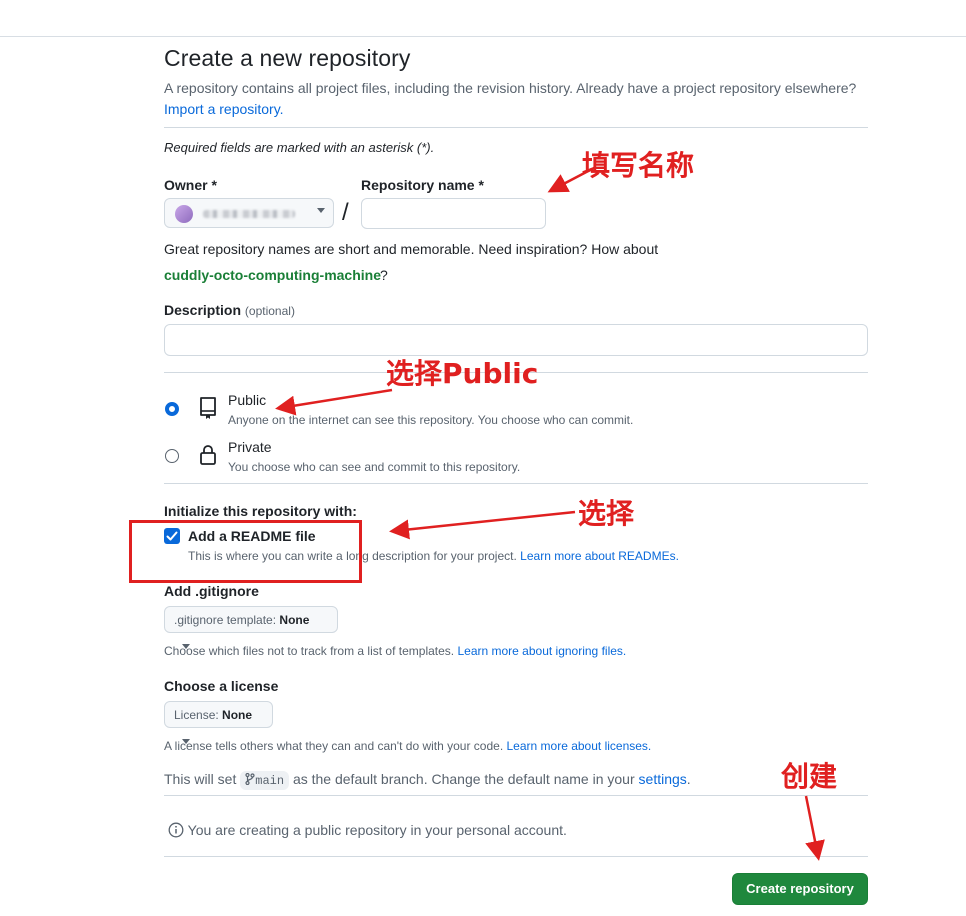 Image resolution: width=966 pixels, height=916 pixels. Describe the element at coordinates (334, 402) in the screenshot. I see `arrow-to-public` at that location.